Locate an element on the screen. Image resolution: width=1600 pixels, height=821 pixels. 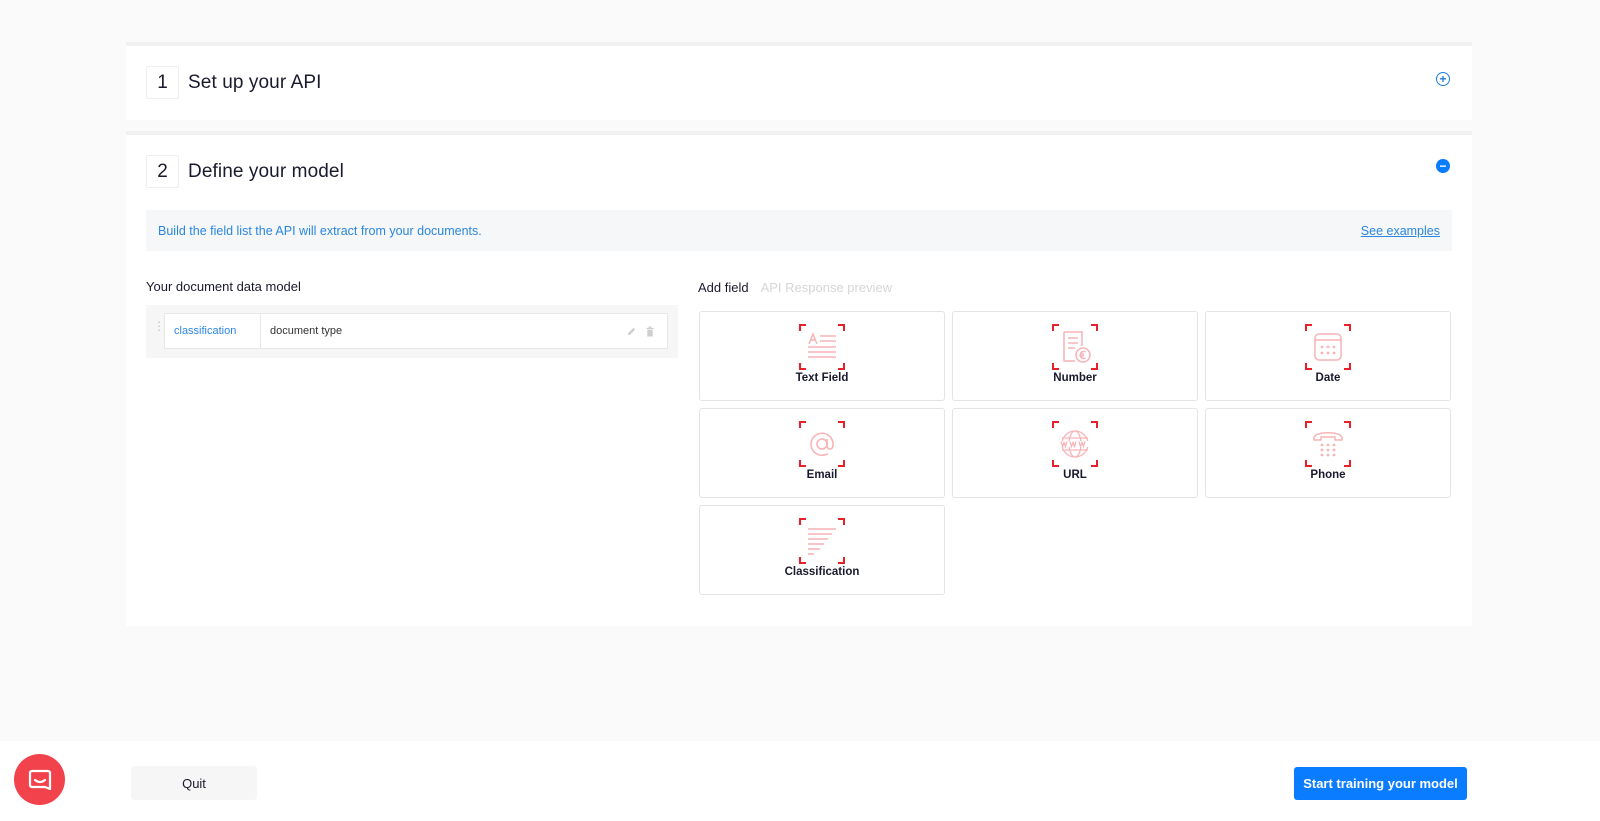
field-type-label: URL is located at coordinates (1075, 475).